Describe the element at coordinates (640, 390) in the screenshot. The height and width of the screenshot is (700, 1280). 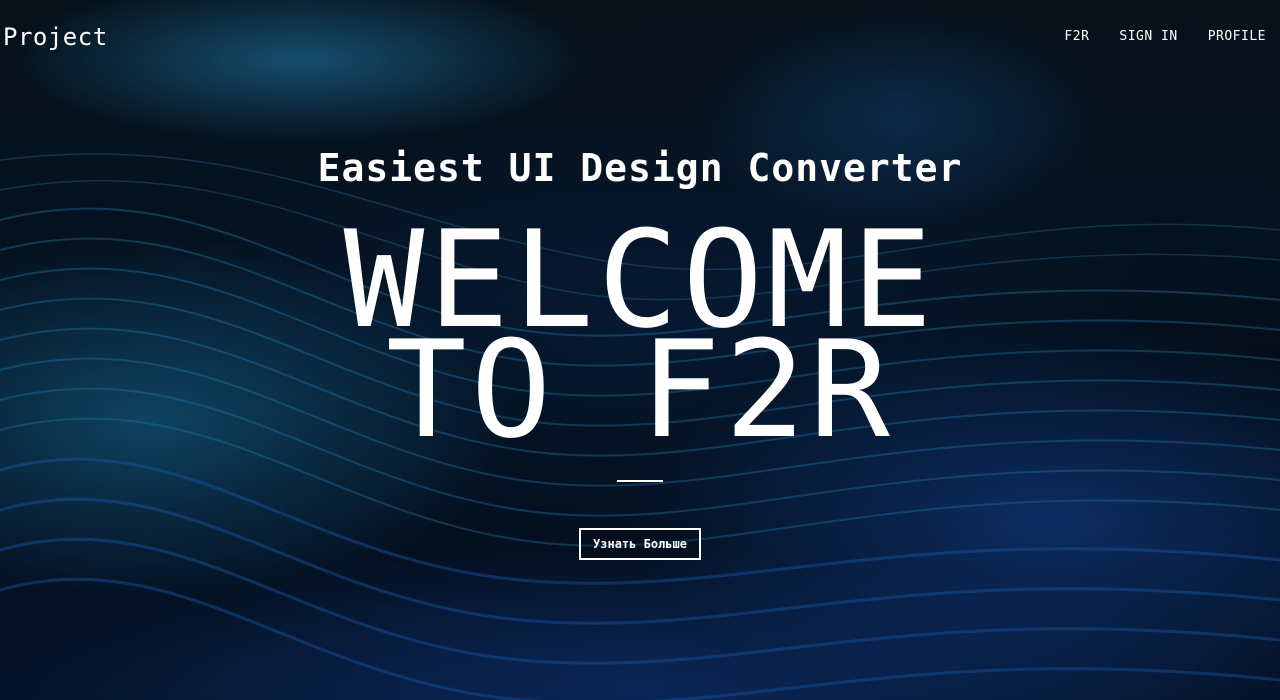
I see `hero-headline-line2: TO F2R` at that location.